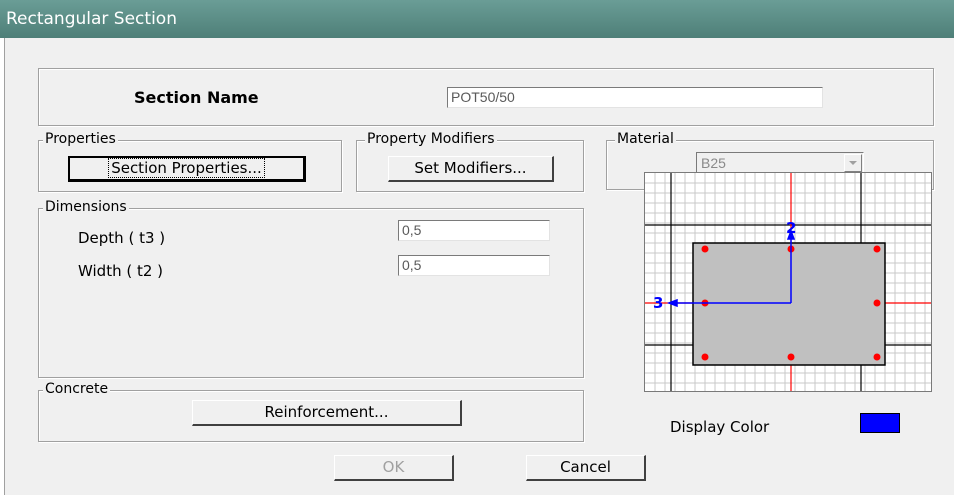 The image size is (954, 495). What do you see at coordinates (720, 427) in the screenshot?
I see `display-color-label: Display Color` at bounding box center [720, 427].